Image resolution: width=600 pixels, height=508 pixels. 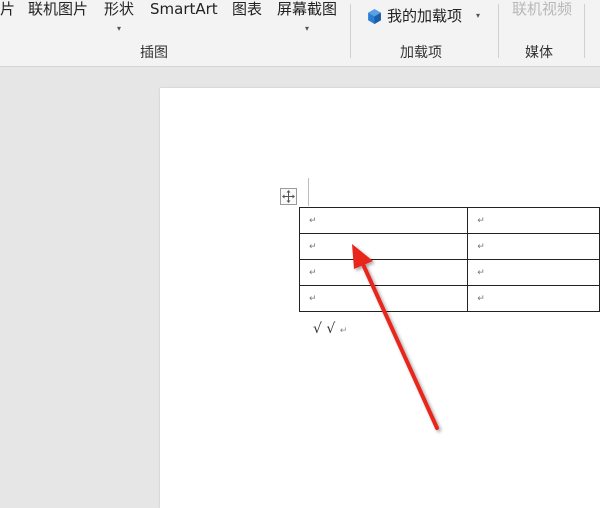 What do you see at coordinates (7, 9) in the screenshot?
I see `pictures-button: 片` at bounding box center [7, 9].